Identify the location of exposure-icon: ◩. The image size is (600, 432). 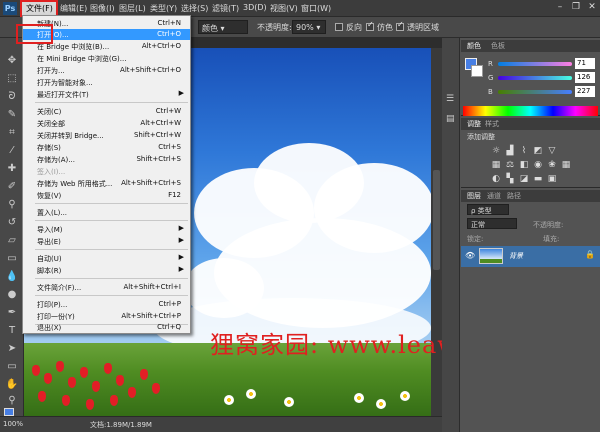
(538, 151).